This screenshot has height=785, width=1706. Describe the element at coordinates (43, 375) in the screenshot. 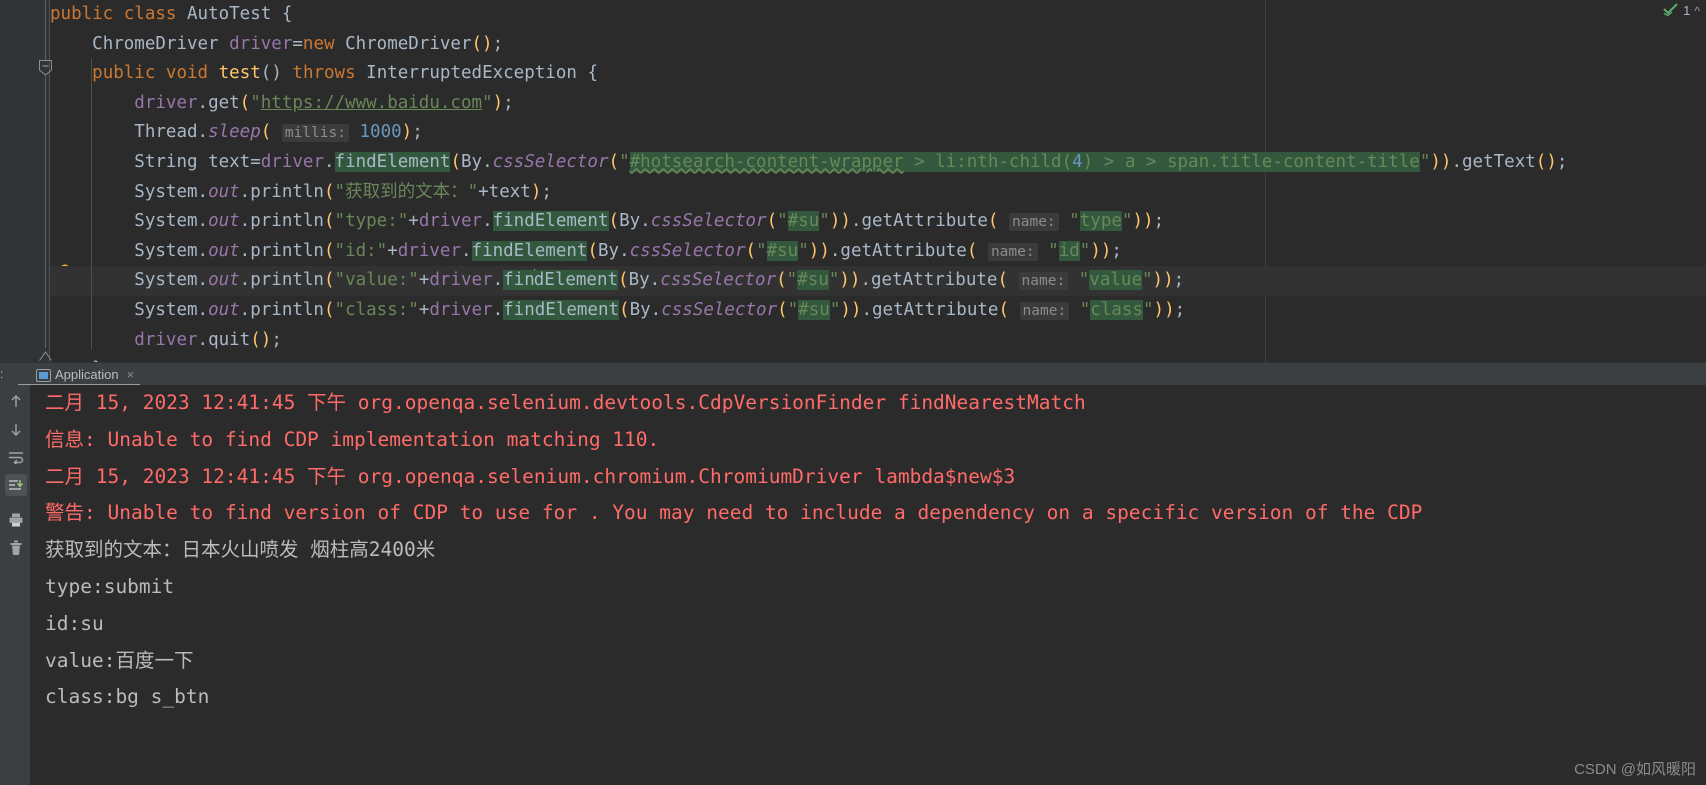

I see `application-window-icon` at that location.